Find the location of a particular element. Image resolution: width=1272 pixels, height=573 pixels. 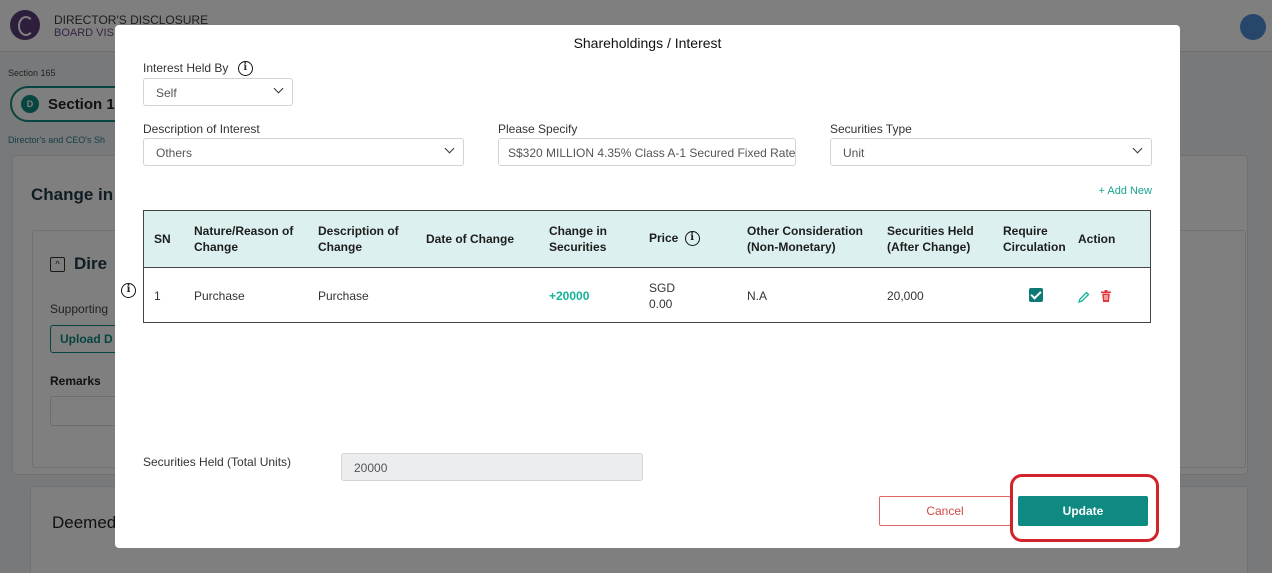

row-sn: 1 is located at coordinates (157, 296).